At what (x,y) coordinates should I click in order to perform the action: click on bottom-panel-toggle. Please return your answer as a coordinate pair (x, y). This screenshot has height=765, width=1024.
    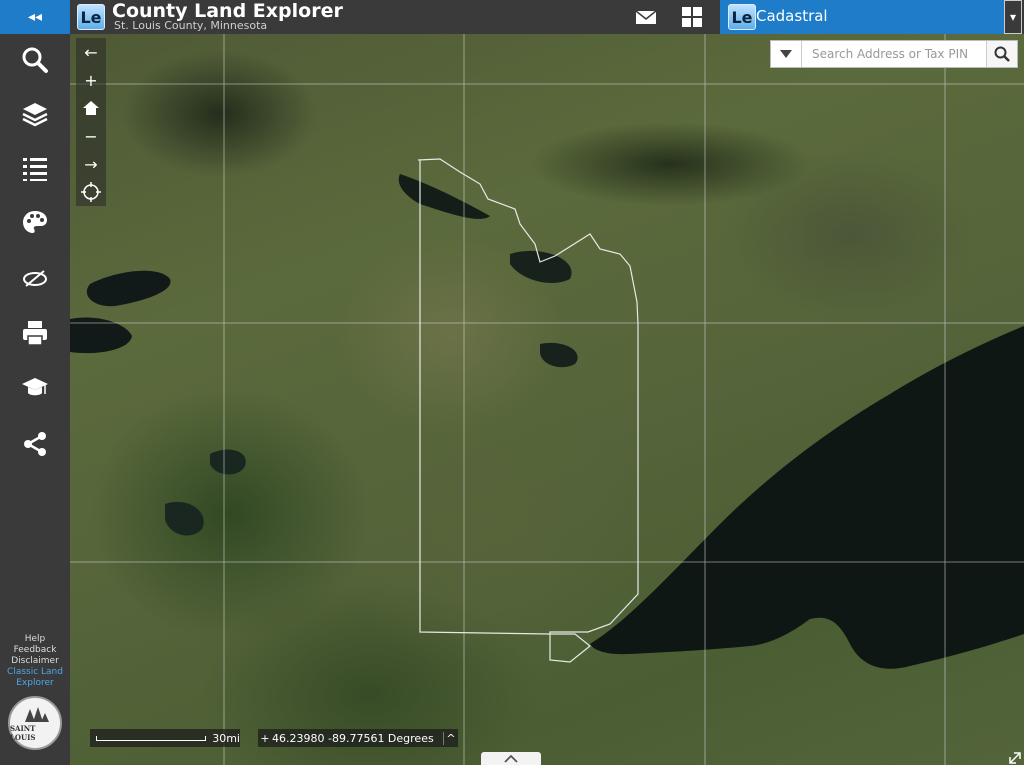
    Looking at the image, I should click on (511, 758).